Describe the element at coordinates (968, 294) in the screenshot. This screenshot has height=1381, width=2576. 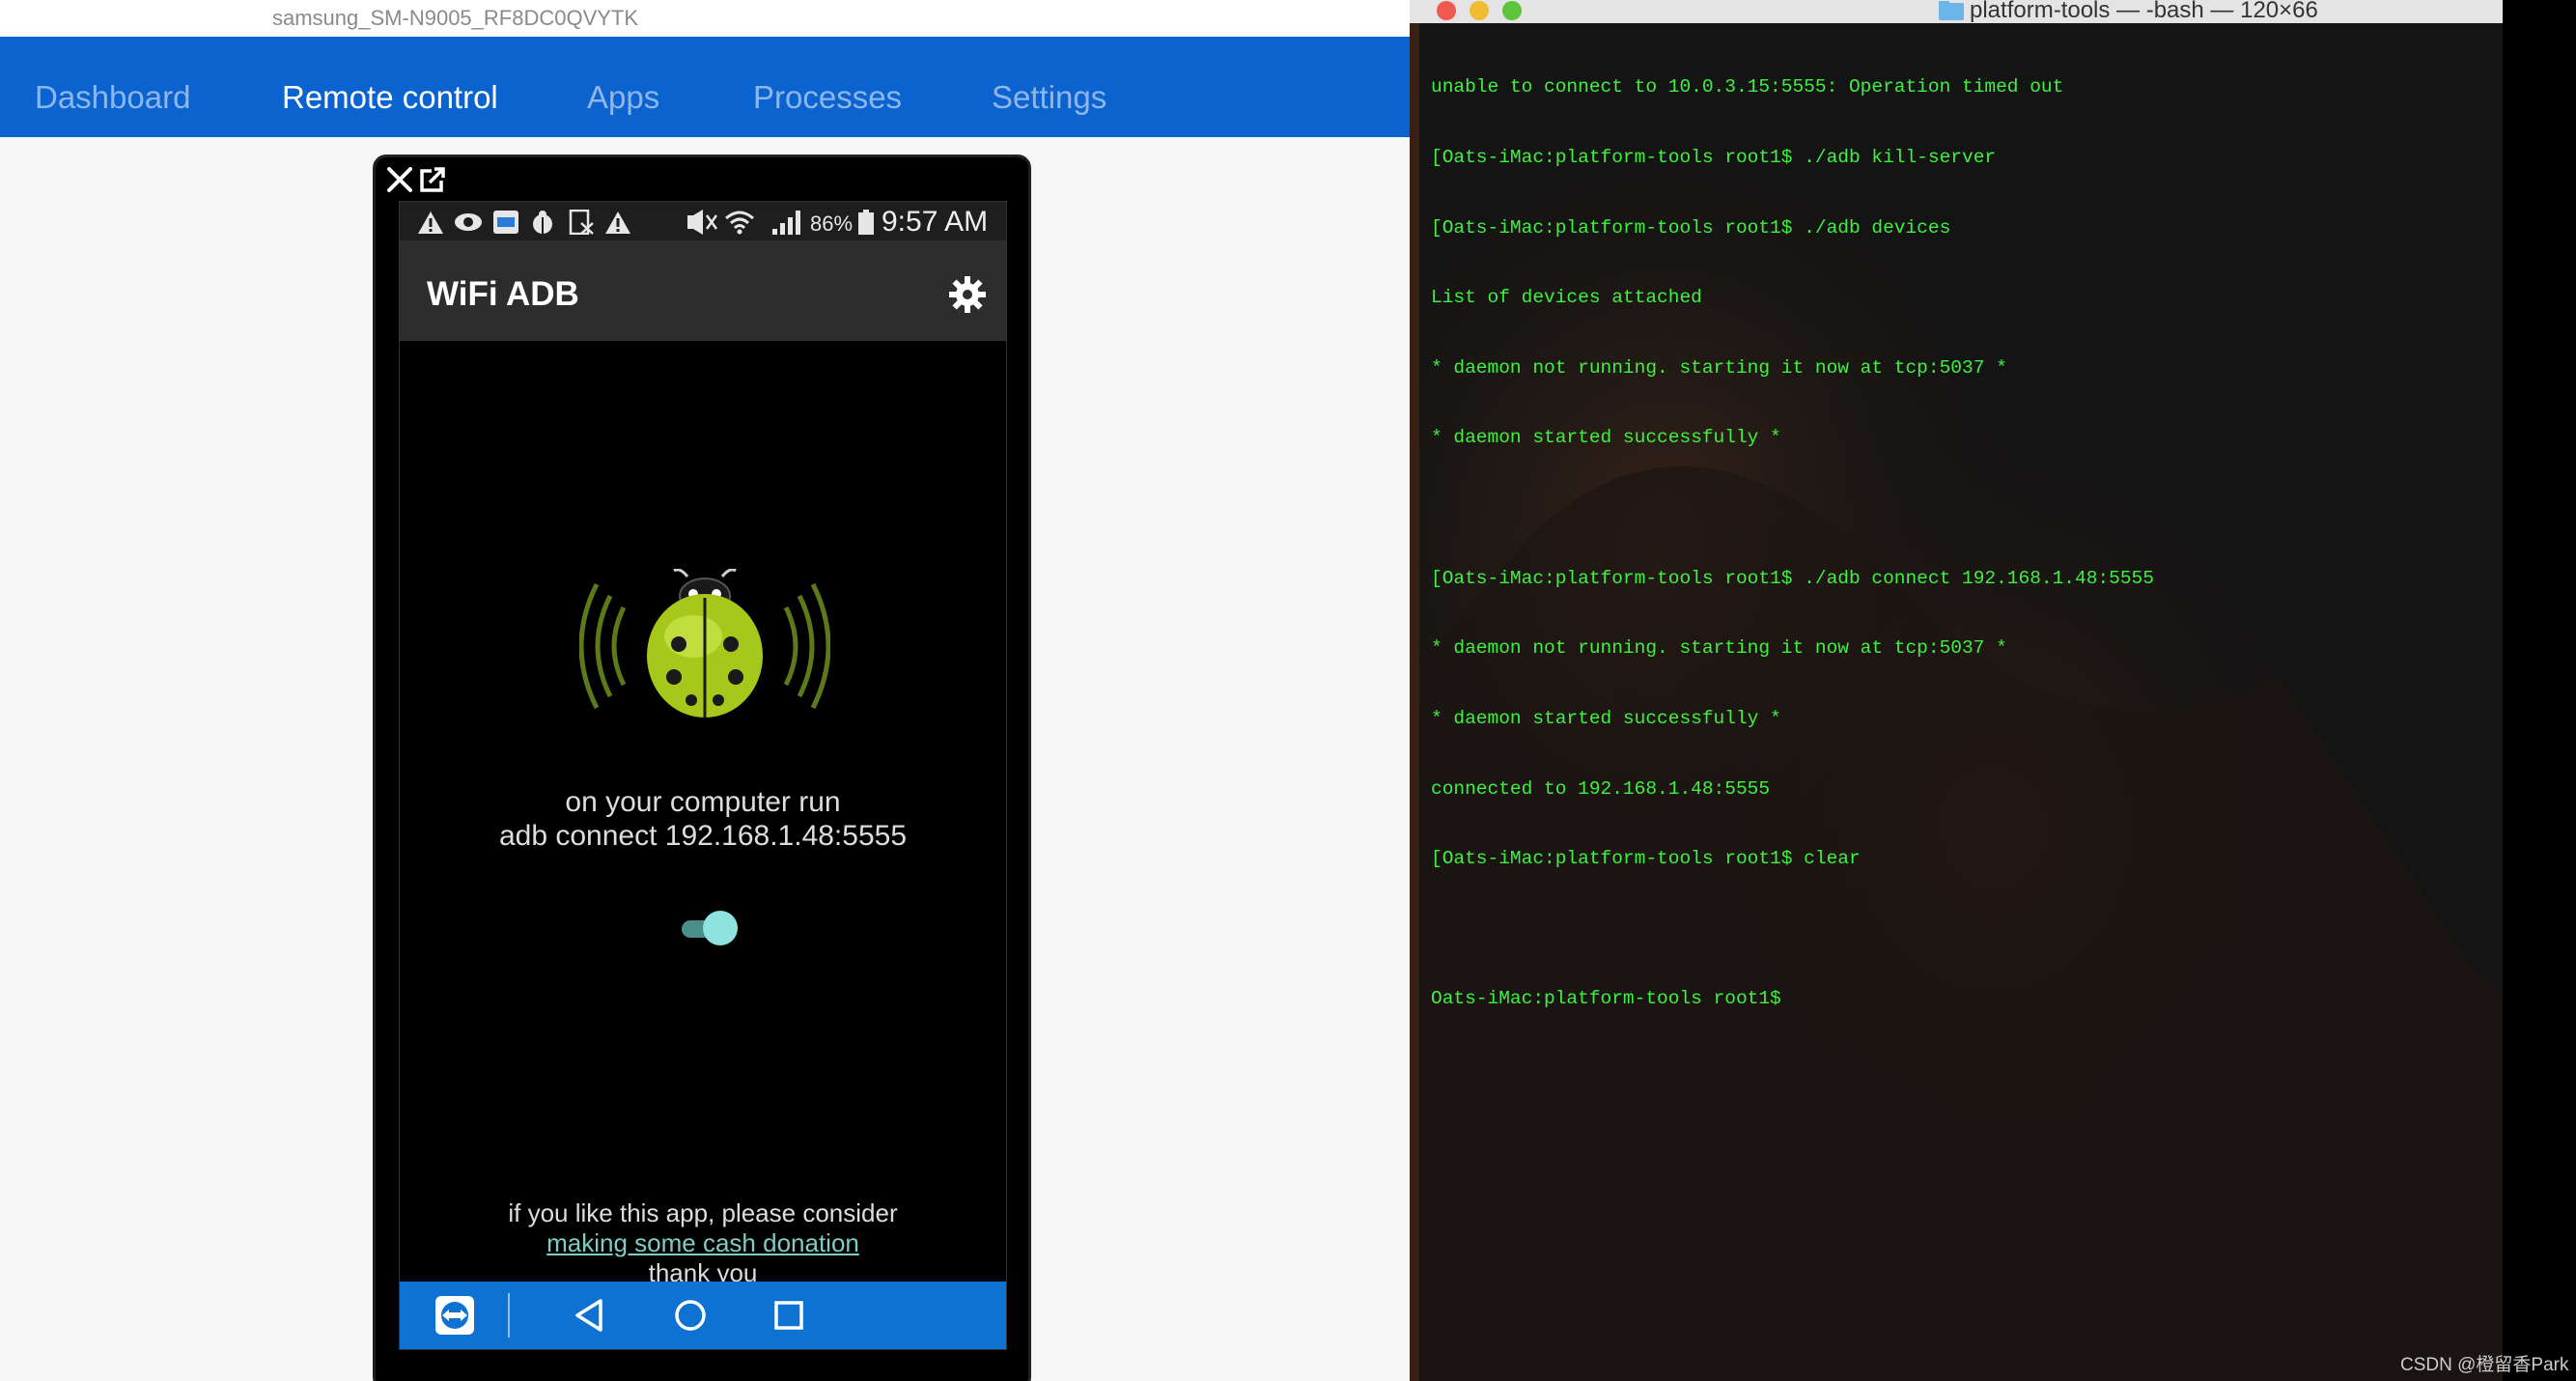
I see `gear-icon` at that location.